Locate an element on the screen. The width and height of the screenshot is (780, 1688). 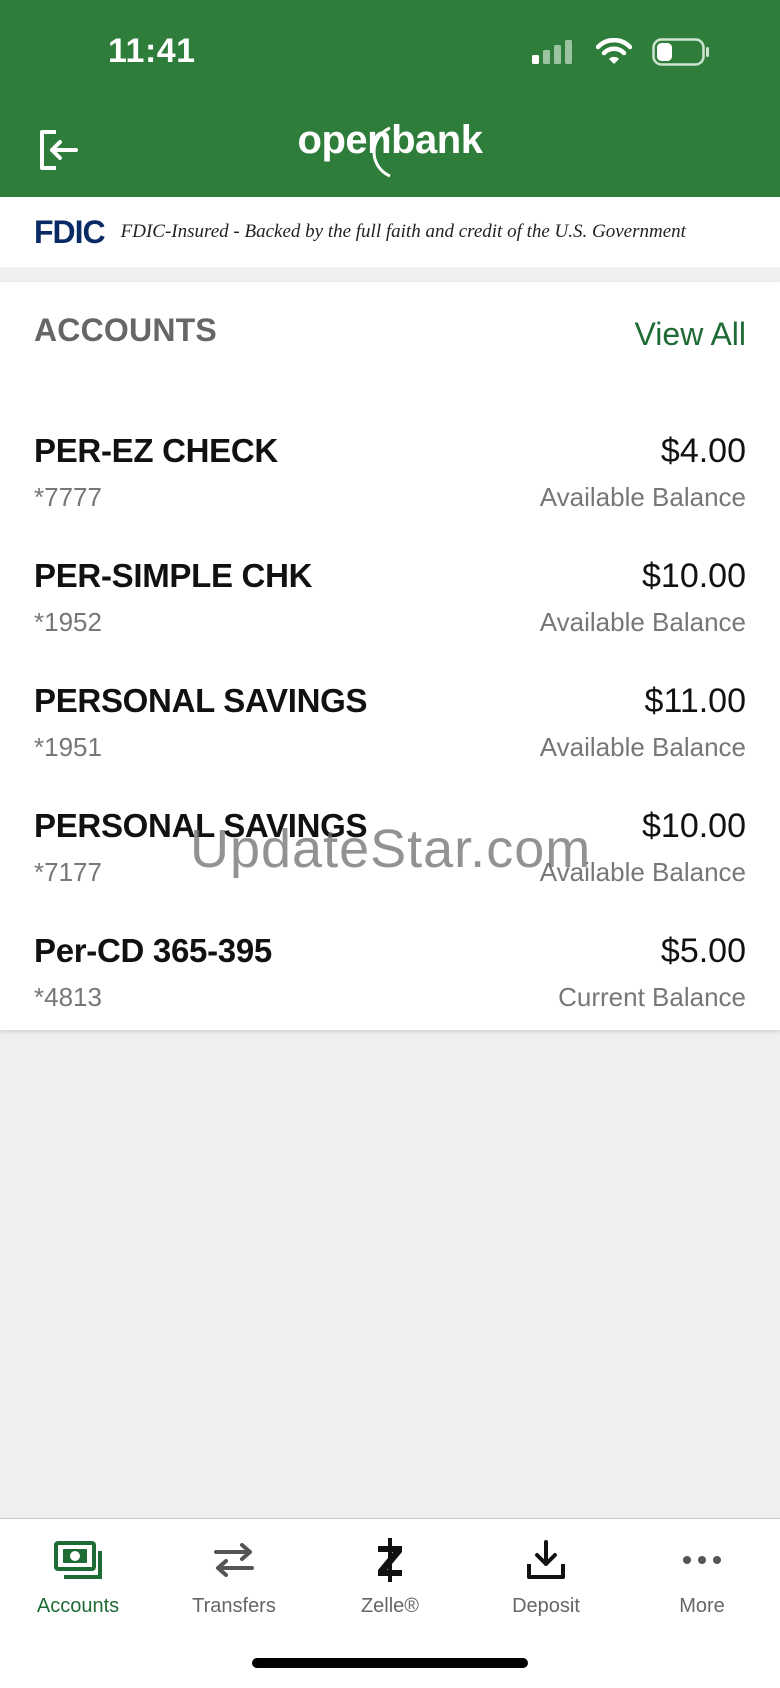
status-icons is located at coordinates (620, 52).